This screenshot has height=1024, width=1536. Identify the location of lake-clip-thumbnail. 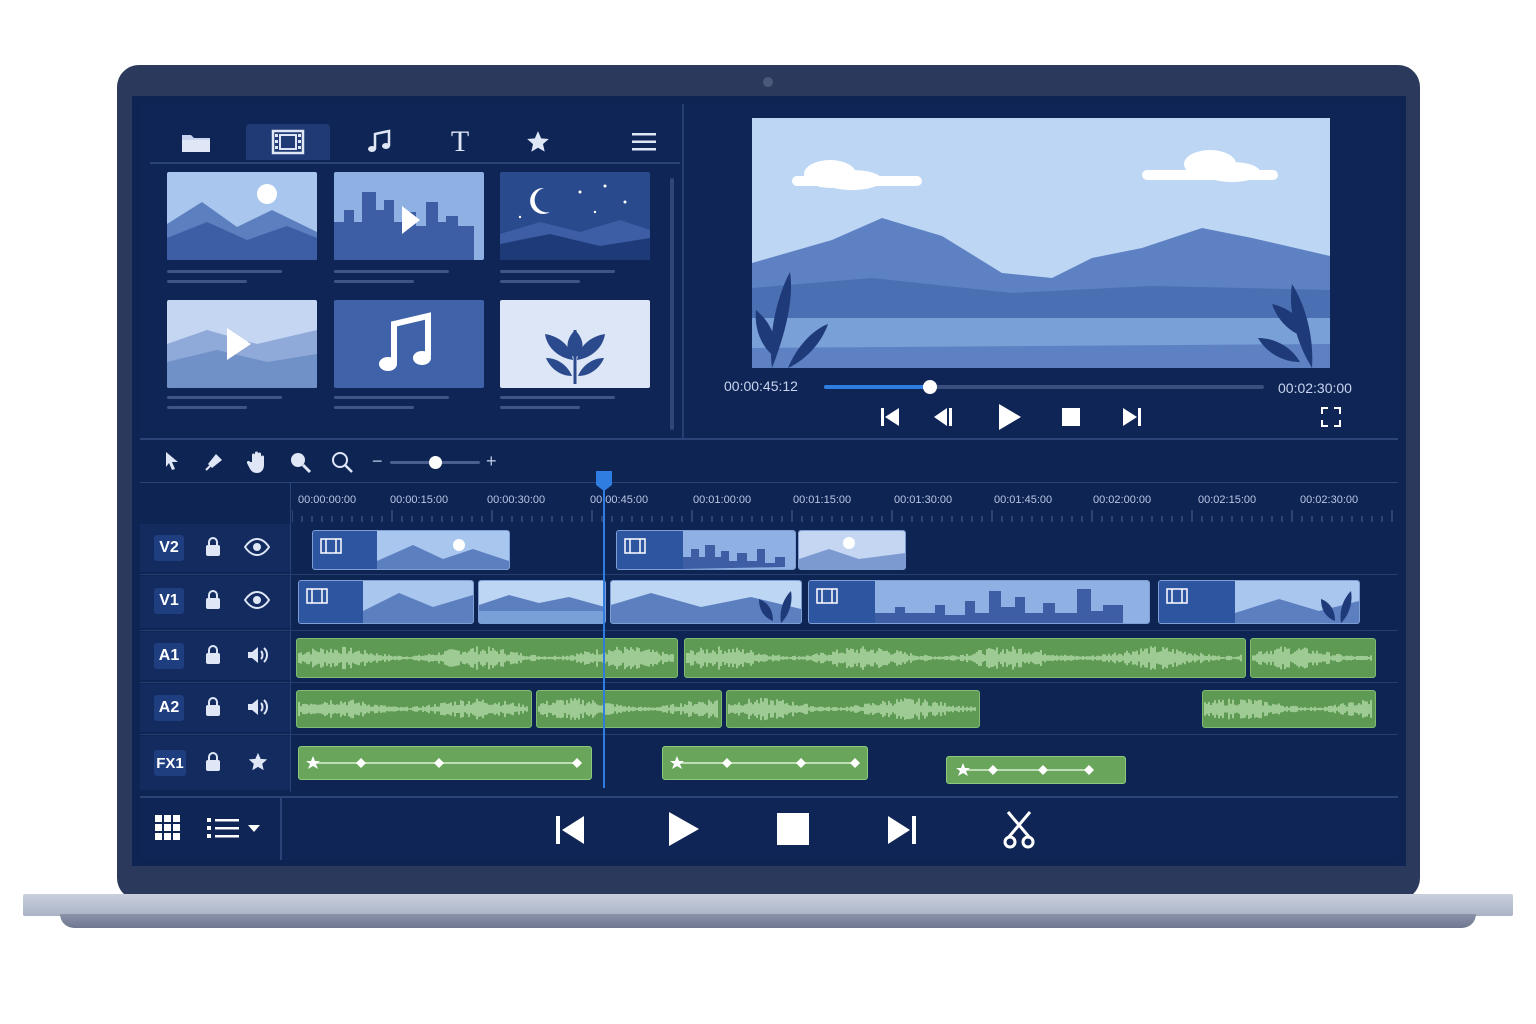
(542, 602).